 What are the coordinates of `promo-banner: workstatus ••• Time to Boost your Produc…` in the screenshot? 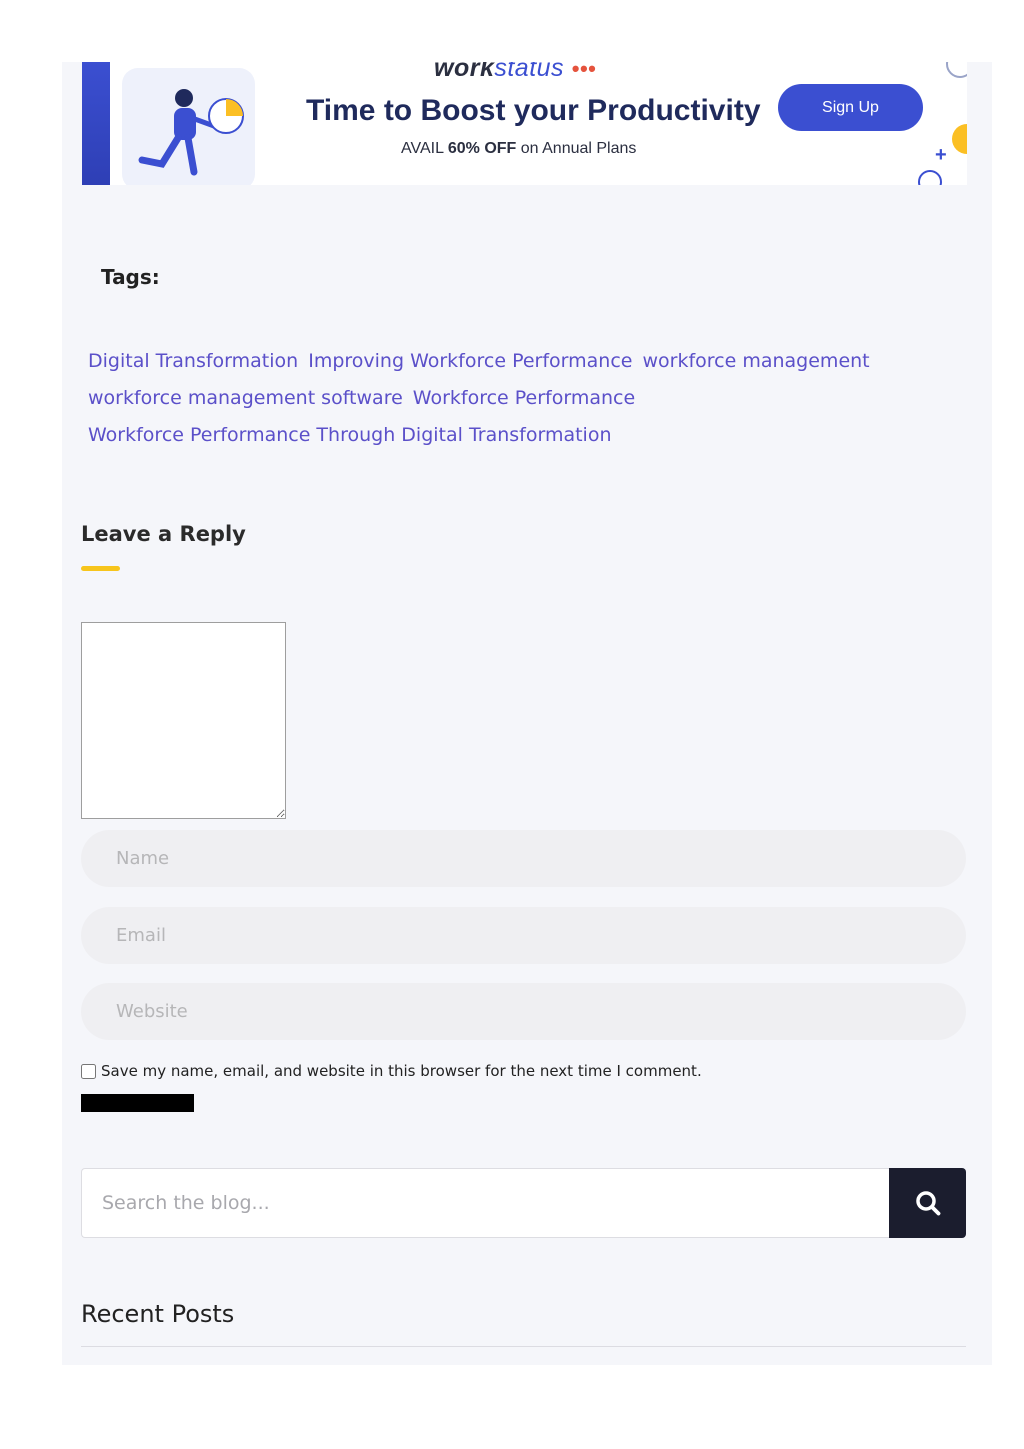 It's located at (524, 123).